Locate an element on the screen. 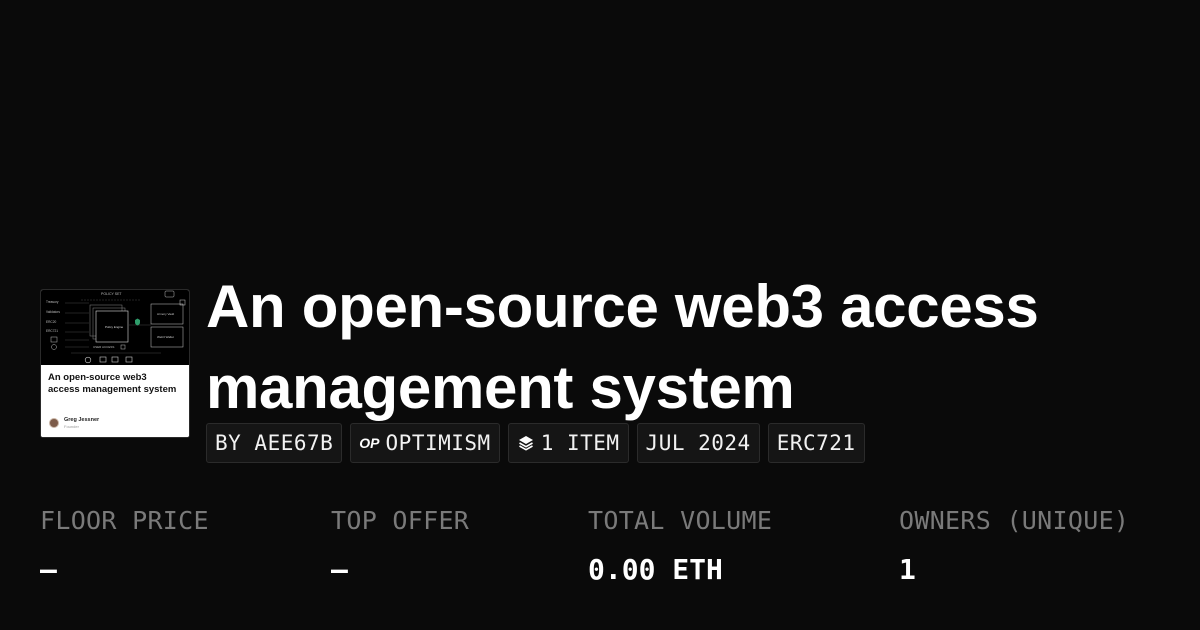 The height and width of the screenshot is (630, 1200). creator-tag-label: BY AEE67B is located at coordinates (274, 443).